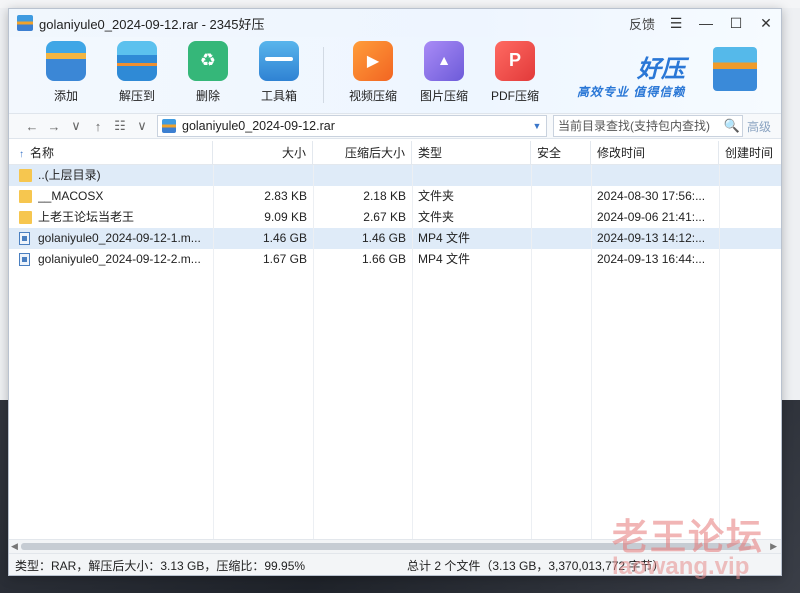 This screenshot has width=800, height=593. I want to click on toolbox-button: 工具箱, so click(279, 72).